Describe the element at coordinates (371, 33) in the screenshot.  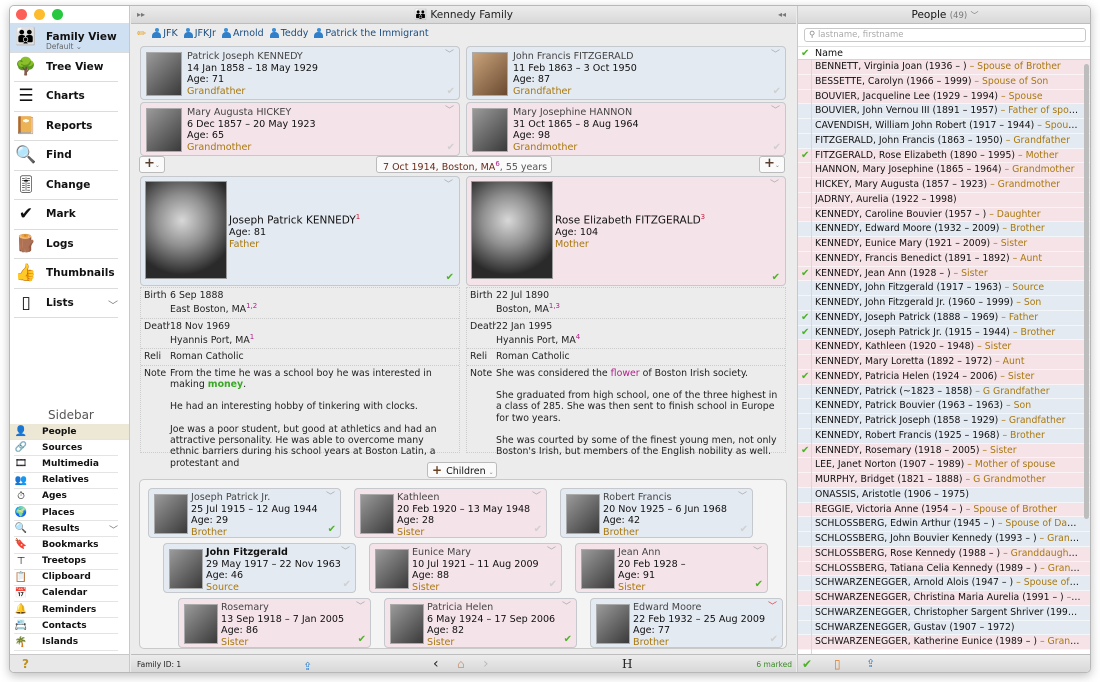
I see `bookmark-patrick-the-immigrant: Patrick the Immigrant` at that location.